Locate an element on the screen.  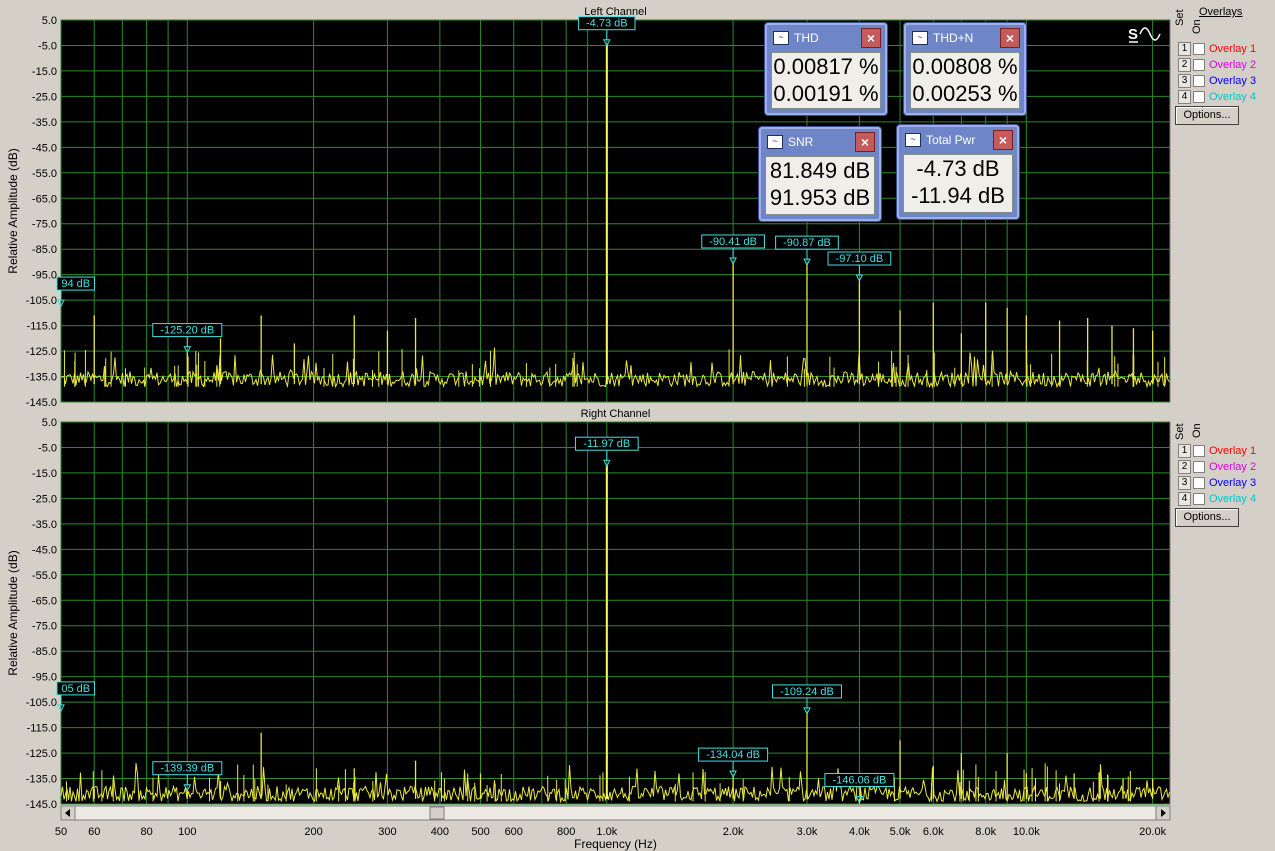
marker-label: -134.04 dB is located at coordinates (733, 755).